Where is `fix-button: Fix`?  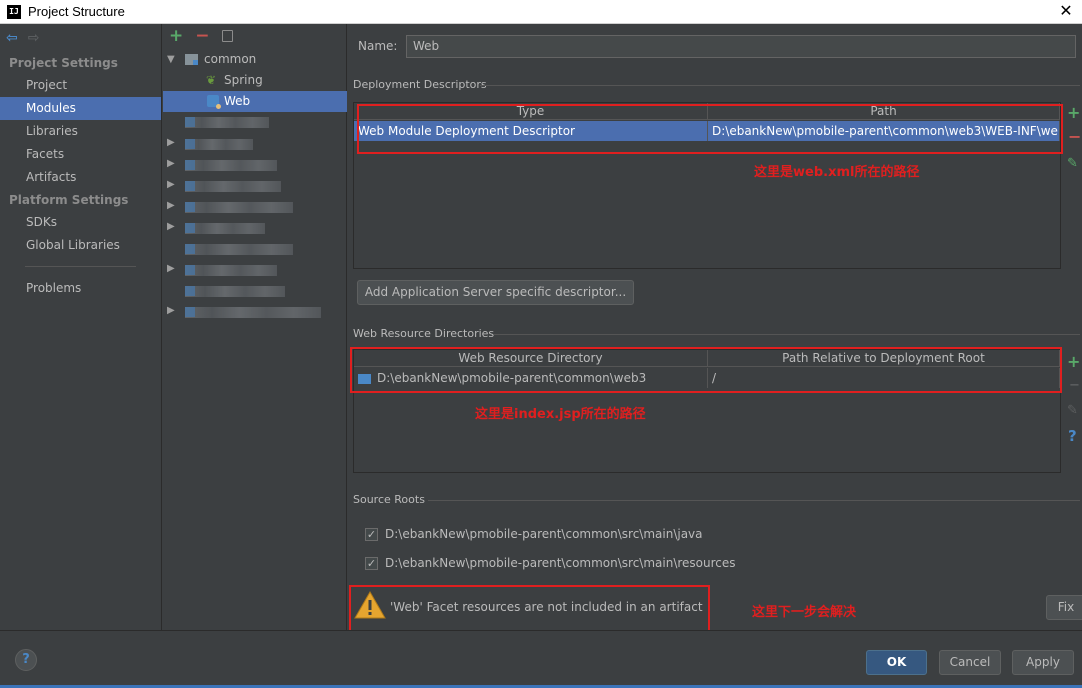
fix-button: Fix is located at coordinates (1064, 607).